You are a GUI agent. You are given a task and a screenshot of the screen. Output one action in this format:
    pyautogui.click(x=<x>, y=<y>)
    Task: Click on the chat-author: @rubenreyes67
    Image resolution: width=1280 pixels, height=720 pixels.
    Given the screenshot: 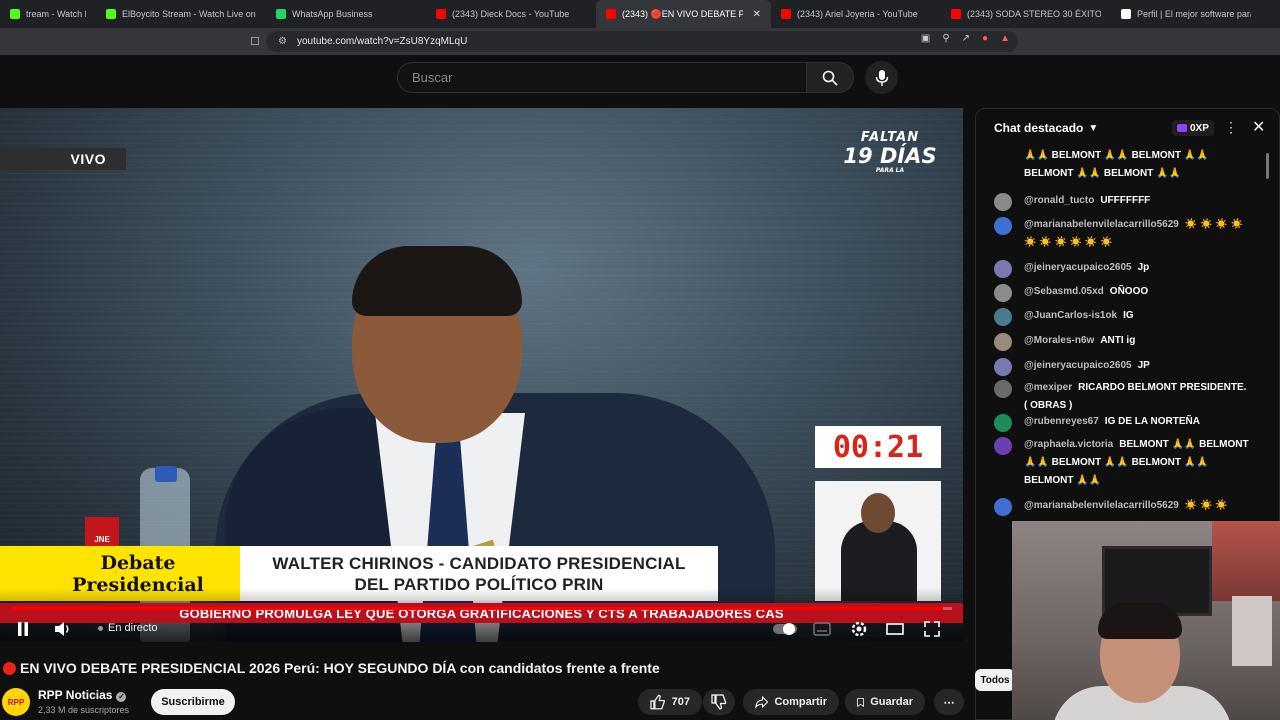 What is the action you would take?
    pyautogui.click(x=1061, y=421)
    